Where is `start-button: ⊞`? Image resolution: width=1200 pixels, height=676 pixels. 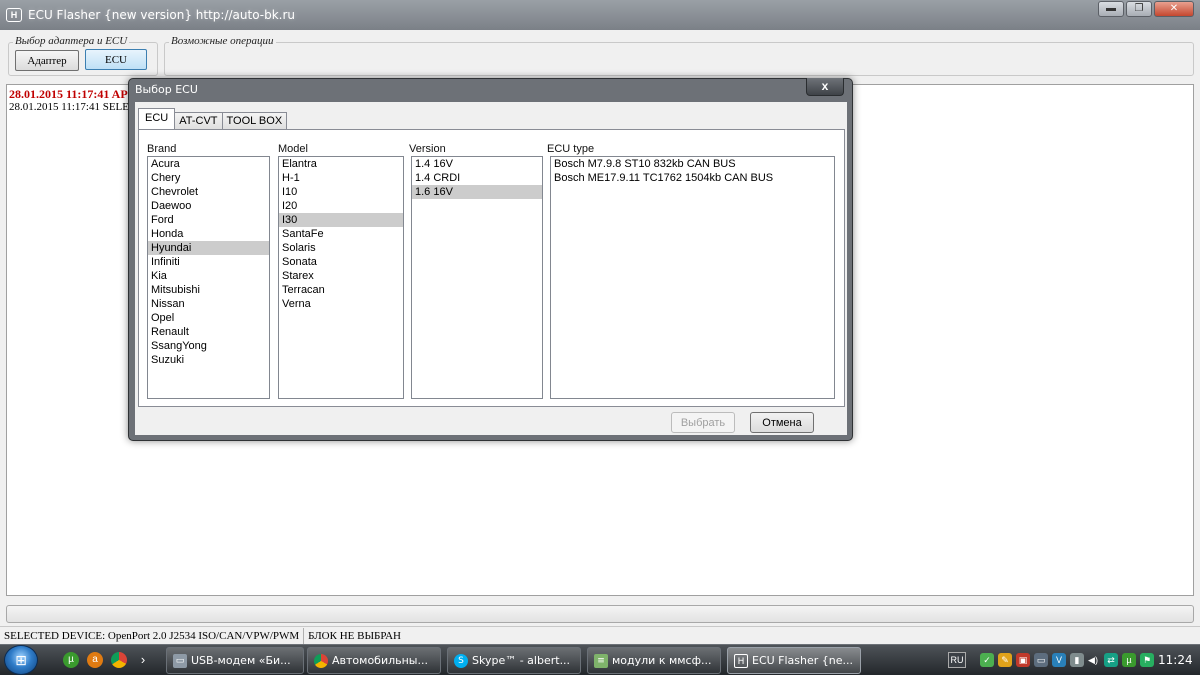
start-button: ⊞ is located at coordinates (21, 660).